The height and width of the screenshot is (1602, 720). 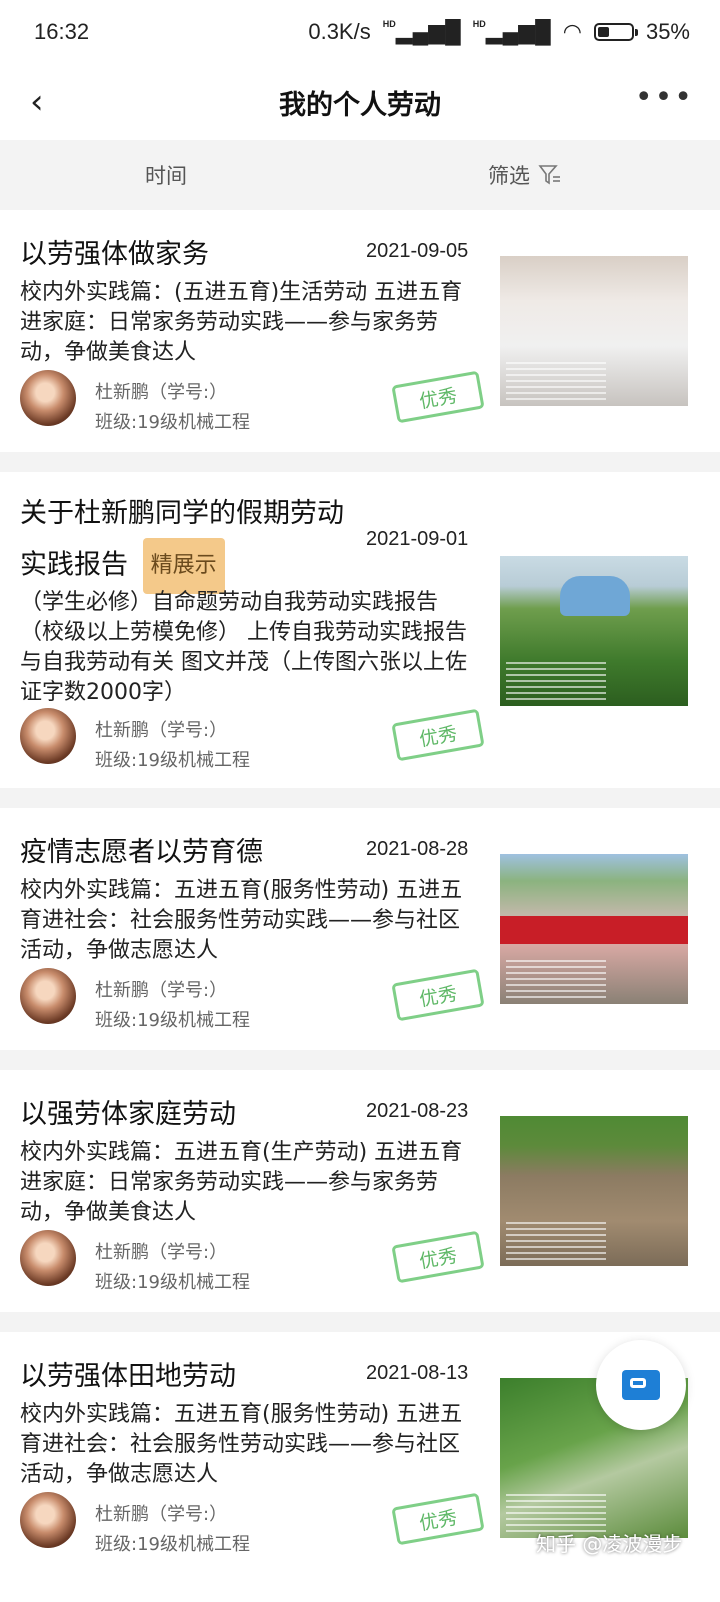 I want to click on status-right: 0.3K/s HD▂▄▆█ HD▂▄▆█ ◠ 35%, so click(x=499, y=32).